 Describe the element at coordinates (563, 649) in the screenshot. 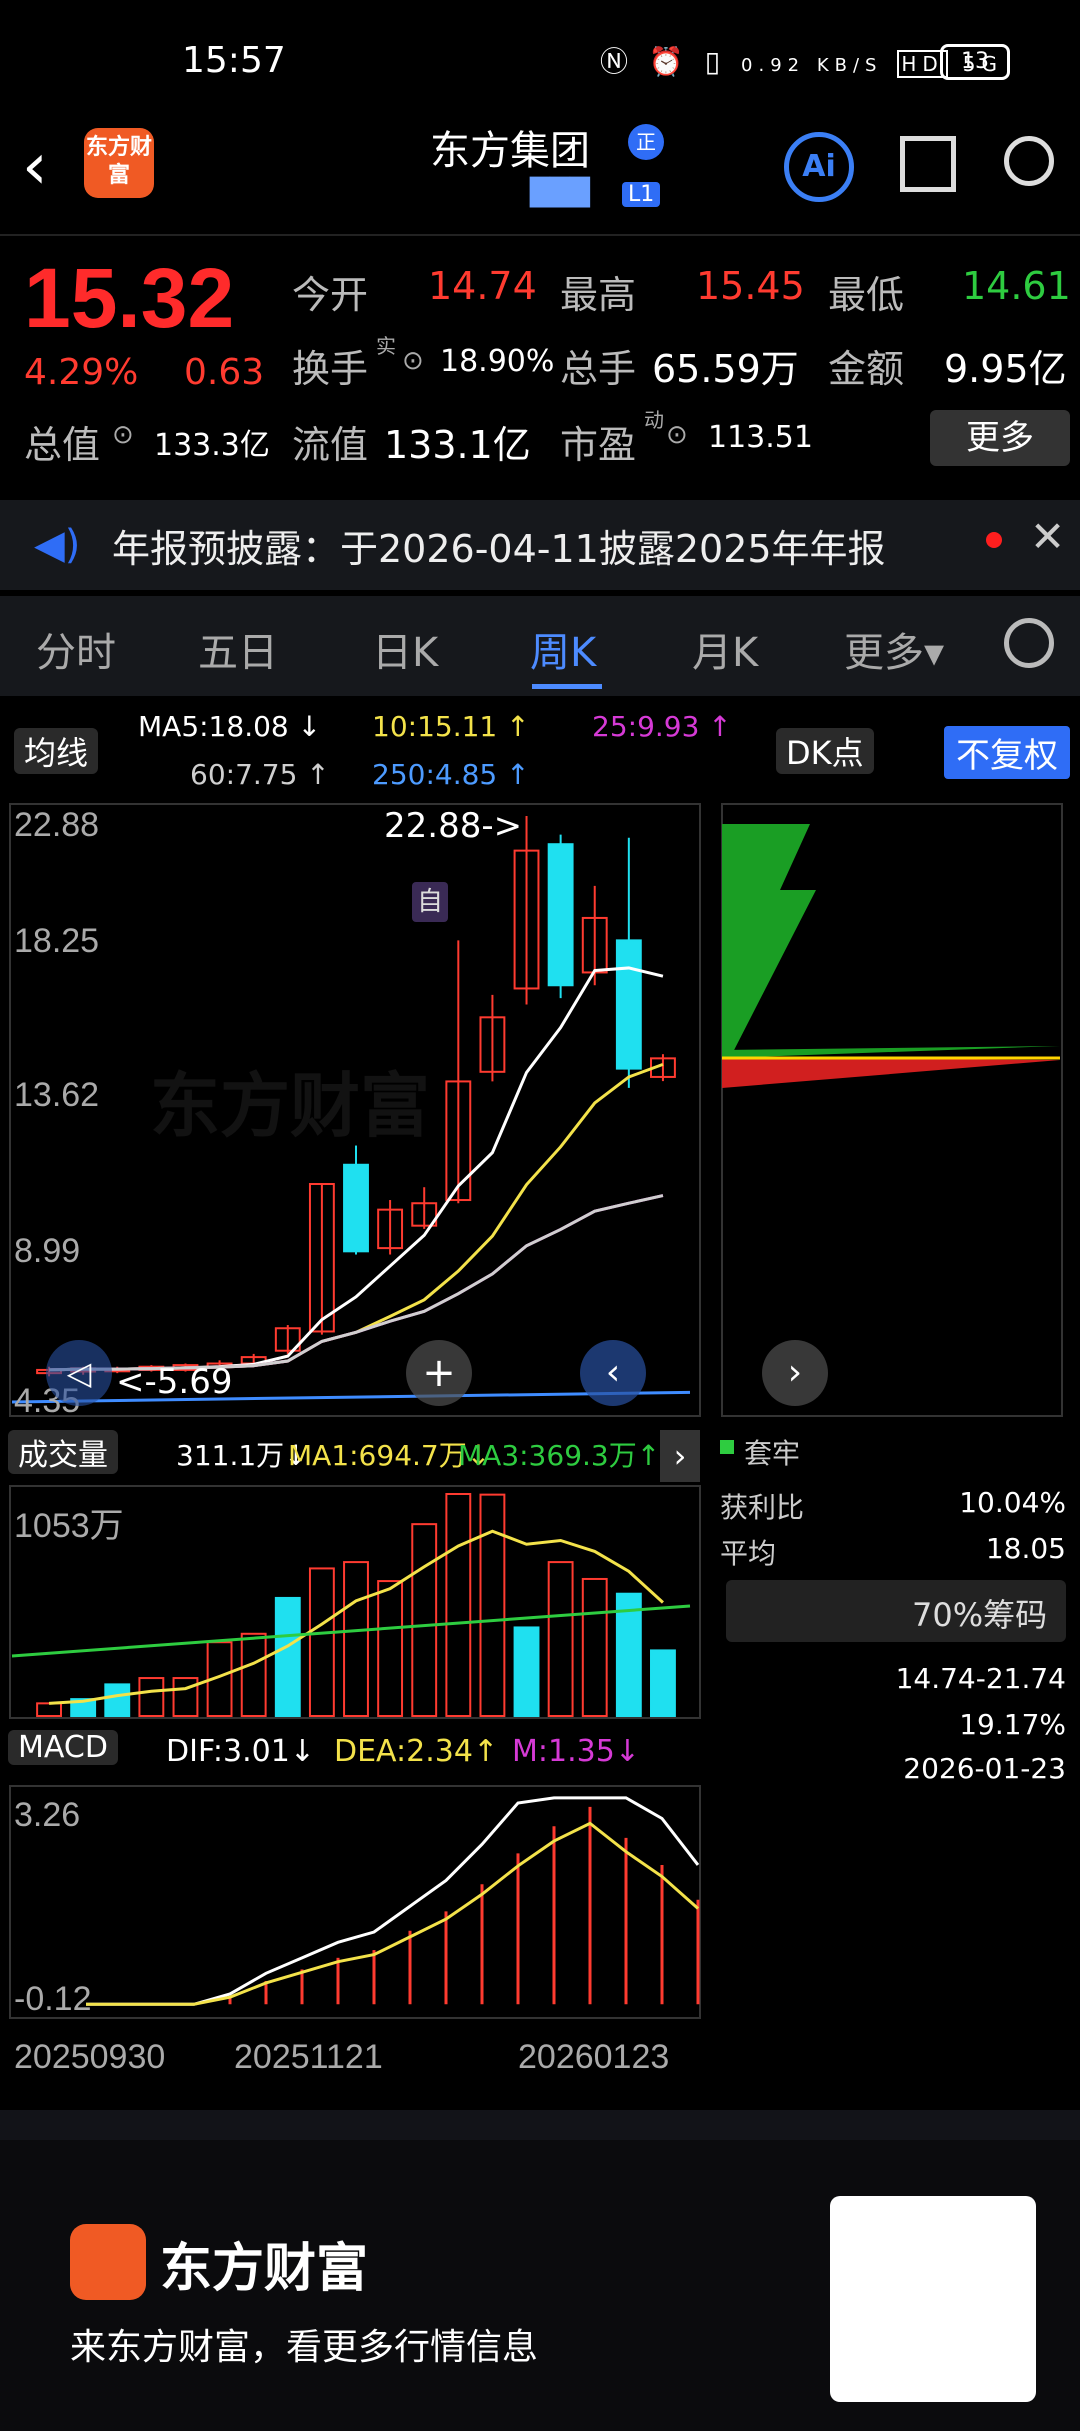

I see `tab-weekly-k: 周K` at that location.